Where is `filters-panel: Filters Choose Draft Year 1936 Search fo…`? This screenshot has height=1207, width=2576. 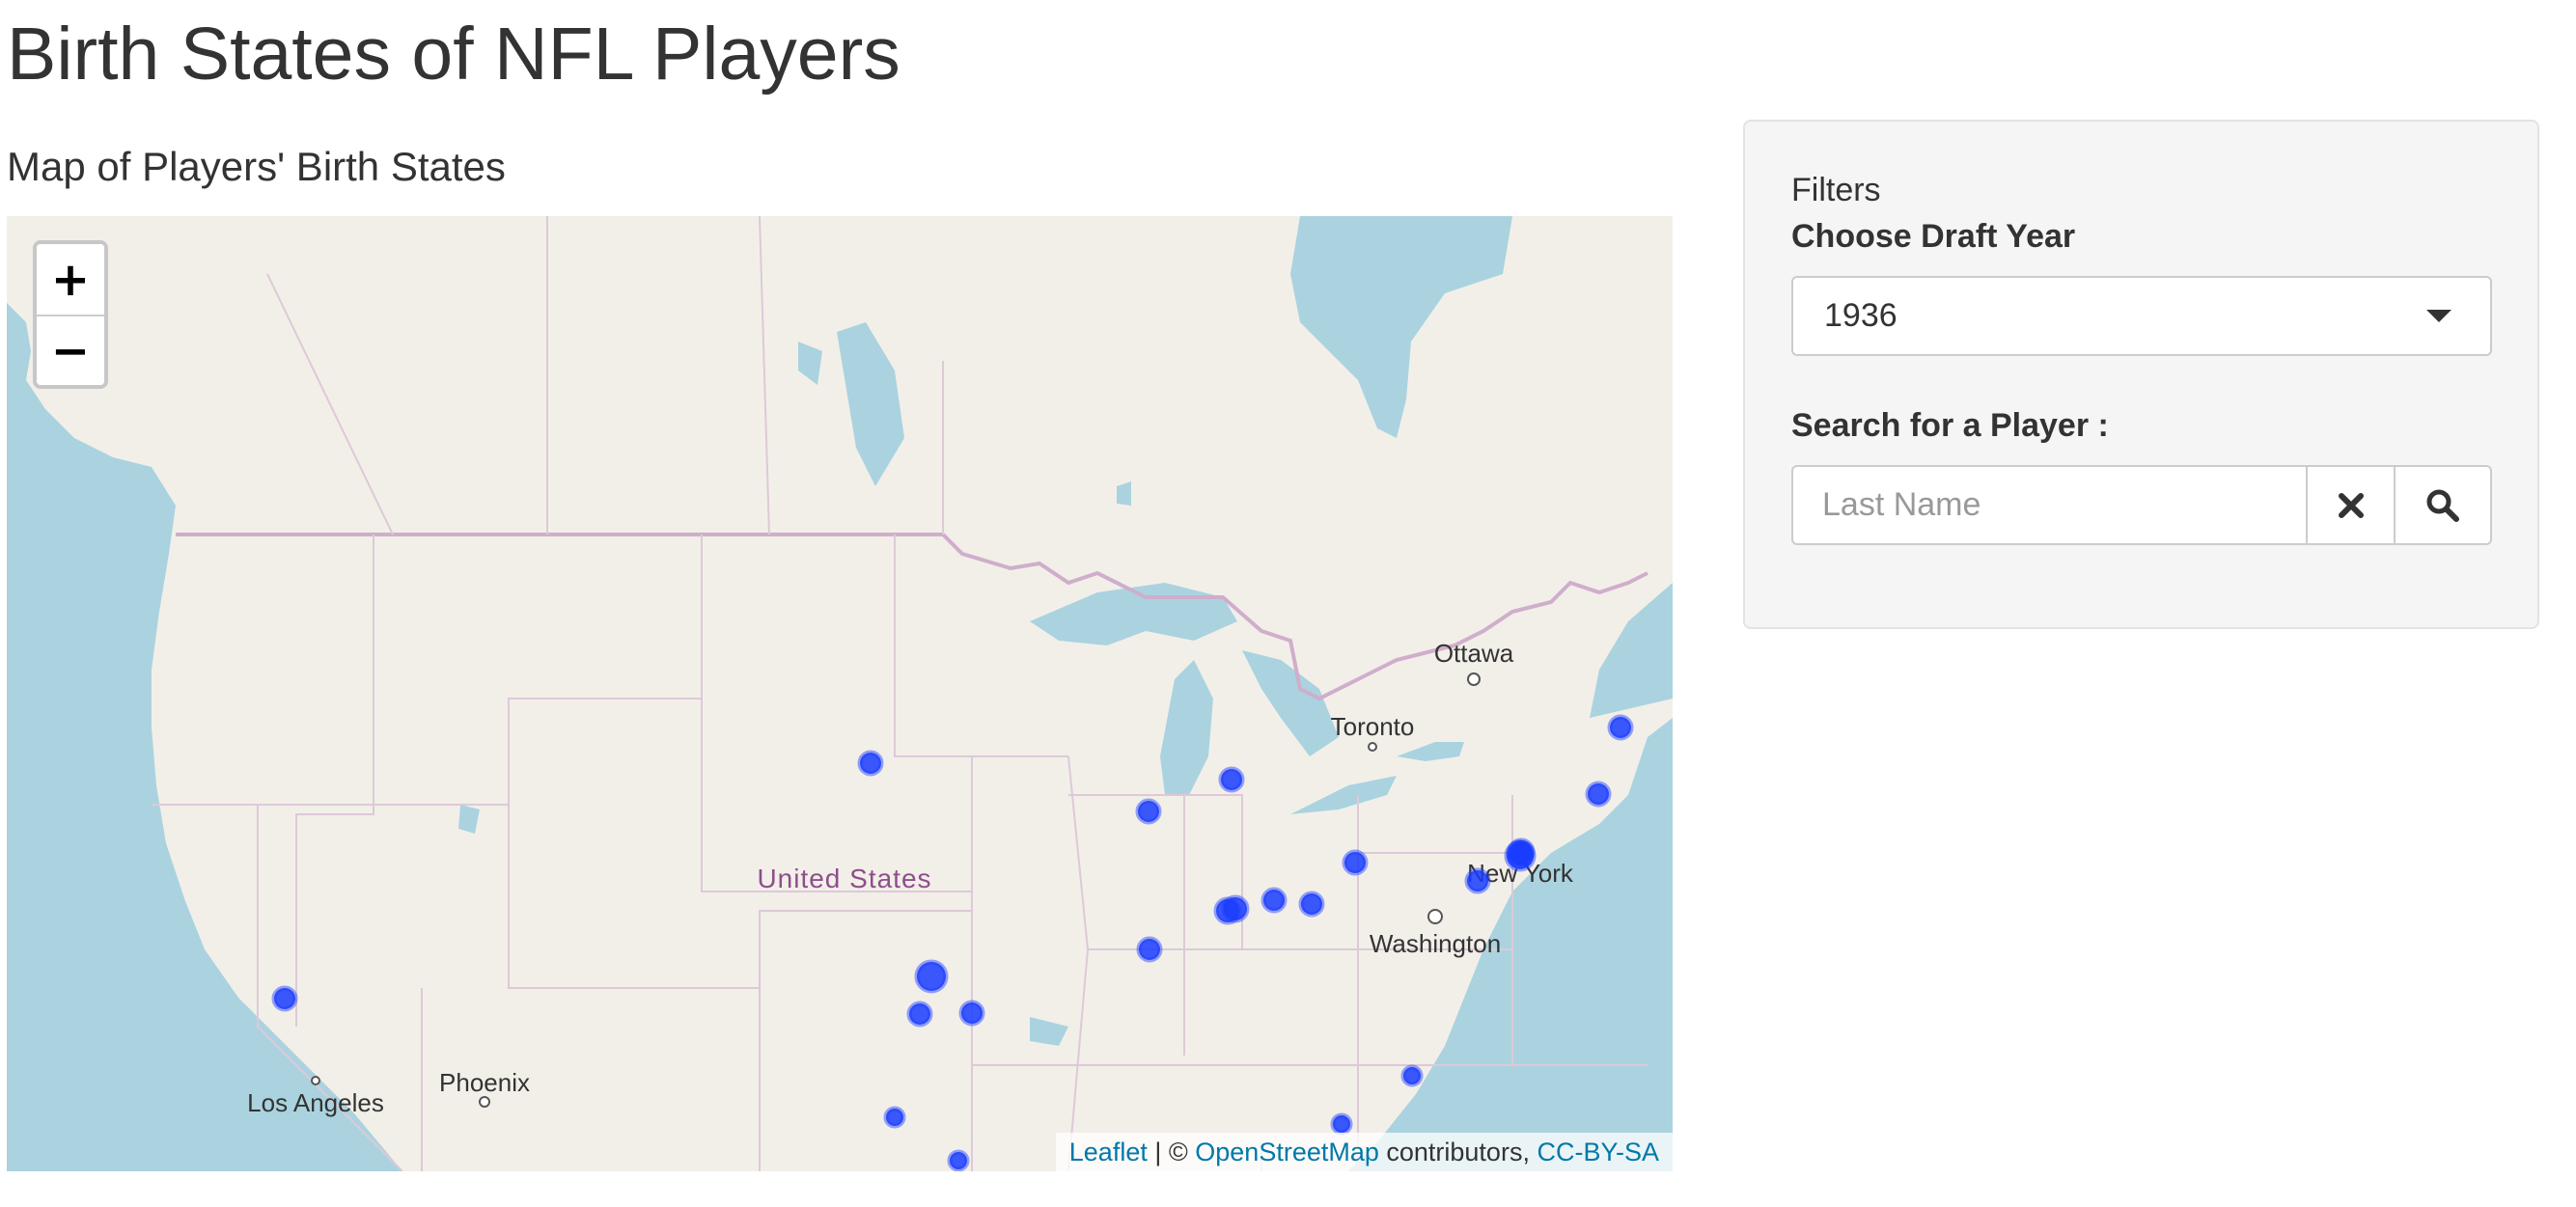
filters-panel: Filters Choose Draft Year 1936 Search fo… is located at coordinates (2141, 374).